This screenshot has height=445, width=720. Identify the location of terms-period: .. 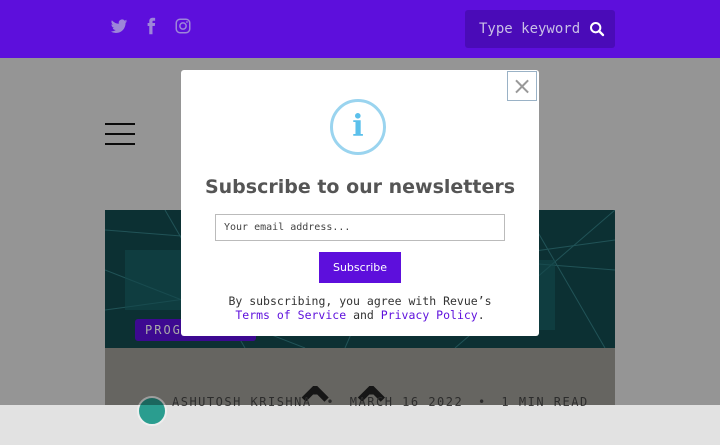
(481, 315).